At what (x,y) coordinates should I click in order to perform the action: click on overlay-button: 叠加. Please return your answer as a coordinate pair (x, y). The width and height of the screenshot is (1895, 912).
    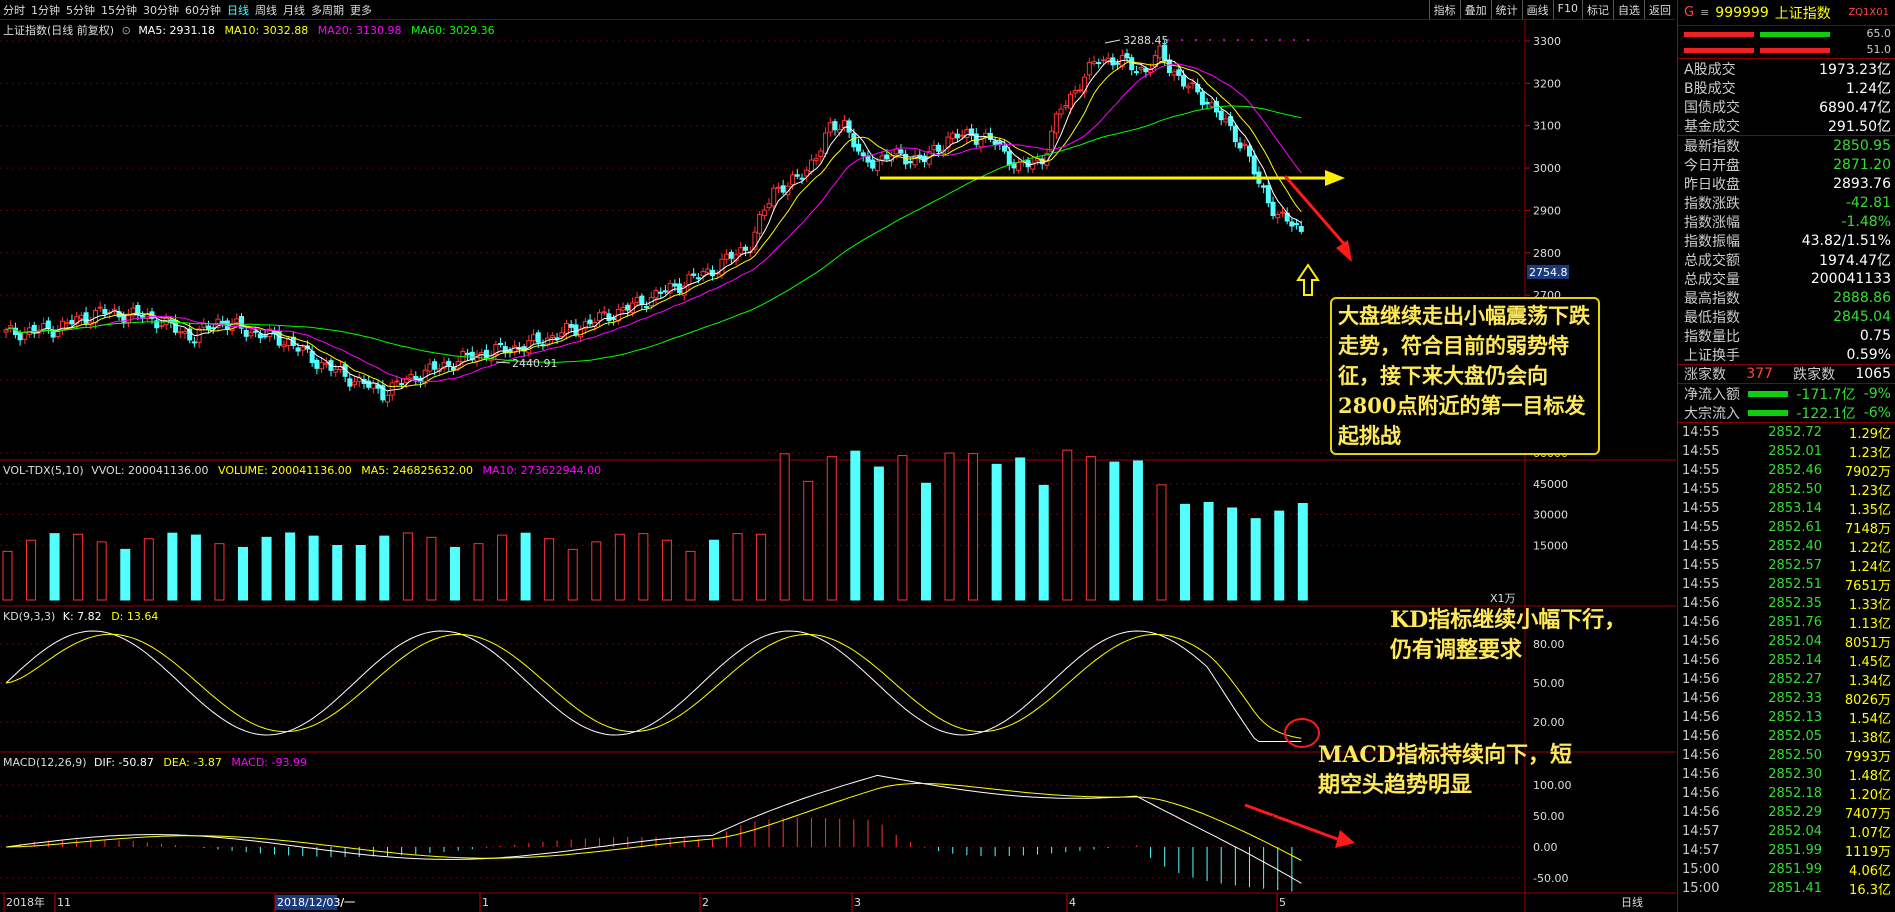
    Looking at the image, I should click on (1475, 9).